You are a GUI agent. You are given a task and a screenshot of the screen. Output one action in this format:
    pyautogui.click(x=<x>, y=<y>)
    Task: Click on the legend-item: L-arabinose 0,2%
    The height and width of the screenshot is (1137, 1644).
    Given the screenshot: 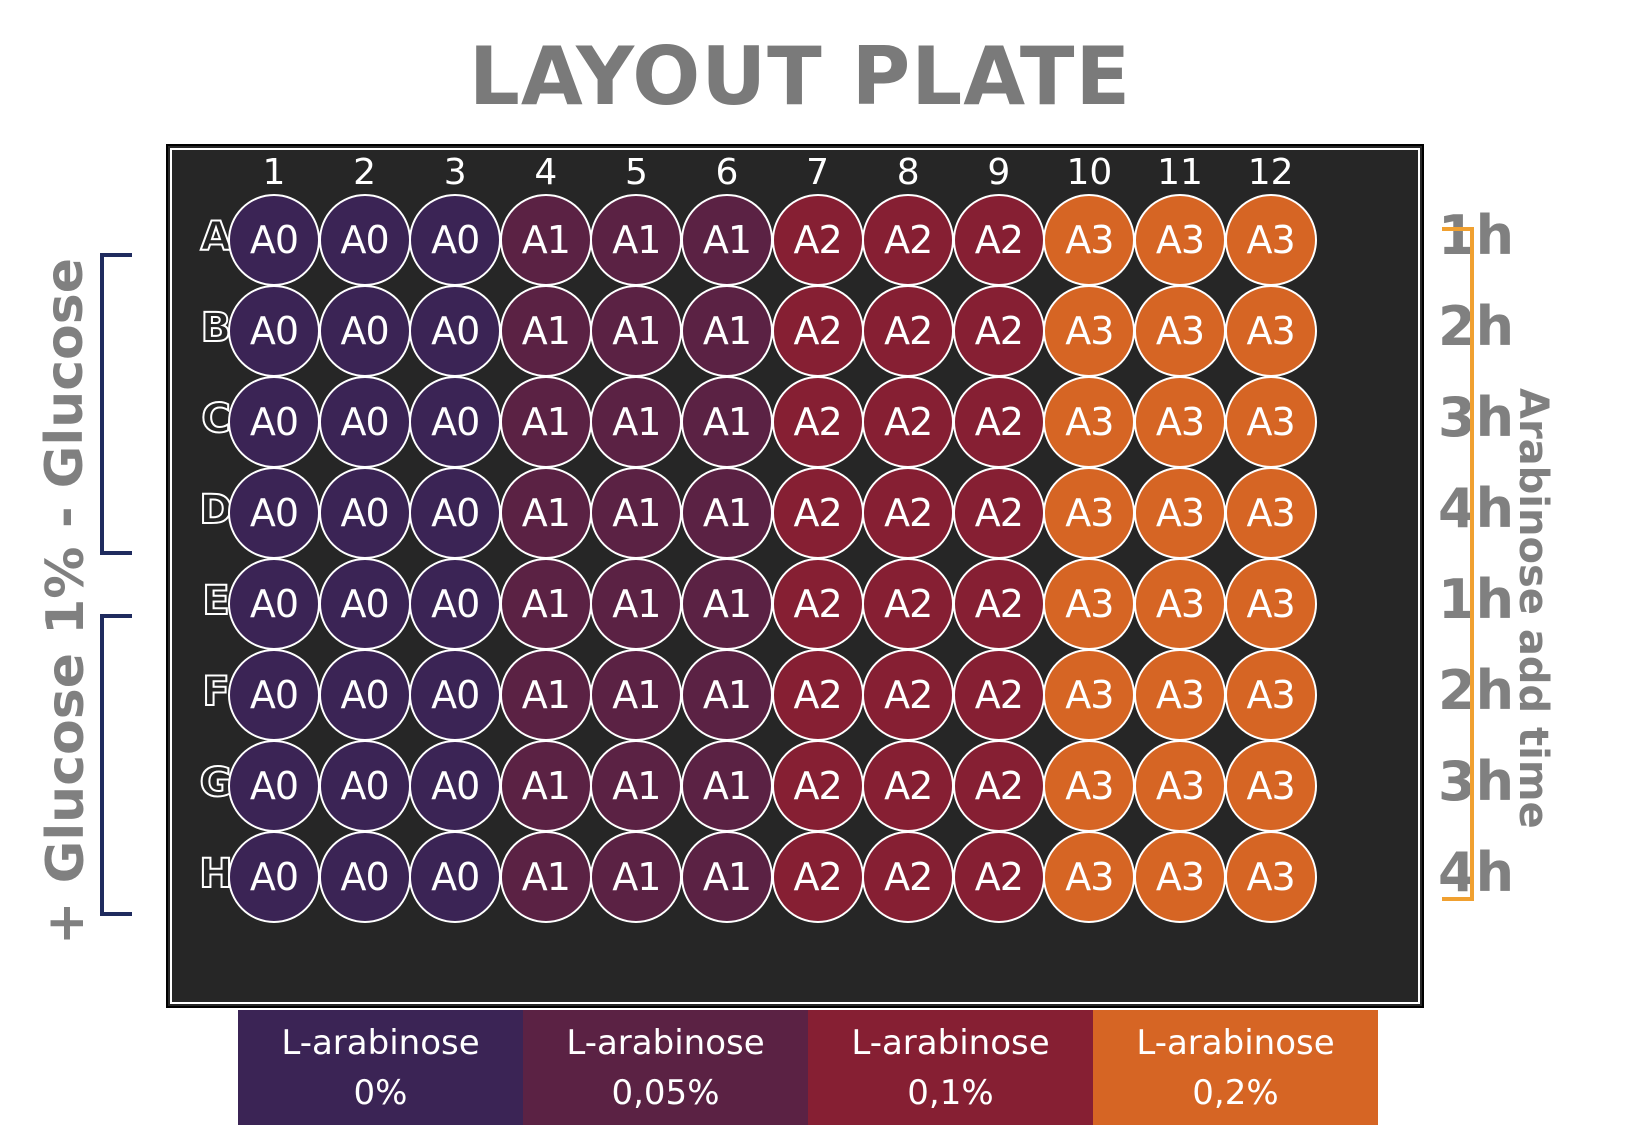 What is the action you would take?
    pyautogui.click(x=1235, y=1067)
    